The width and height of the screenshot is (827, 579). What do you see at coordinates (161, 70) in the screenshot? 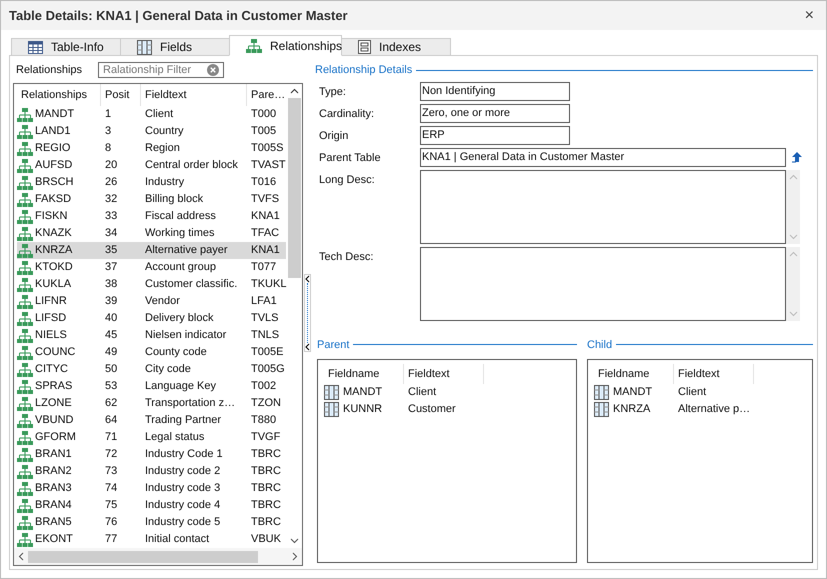
I see `filter-field: Ralationship Filter` at bounding box center [161, 70].